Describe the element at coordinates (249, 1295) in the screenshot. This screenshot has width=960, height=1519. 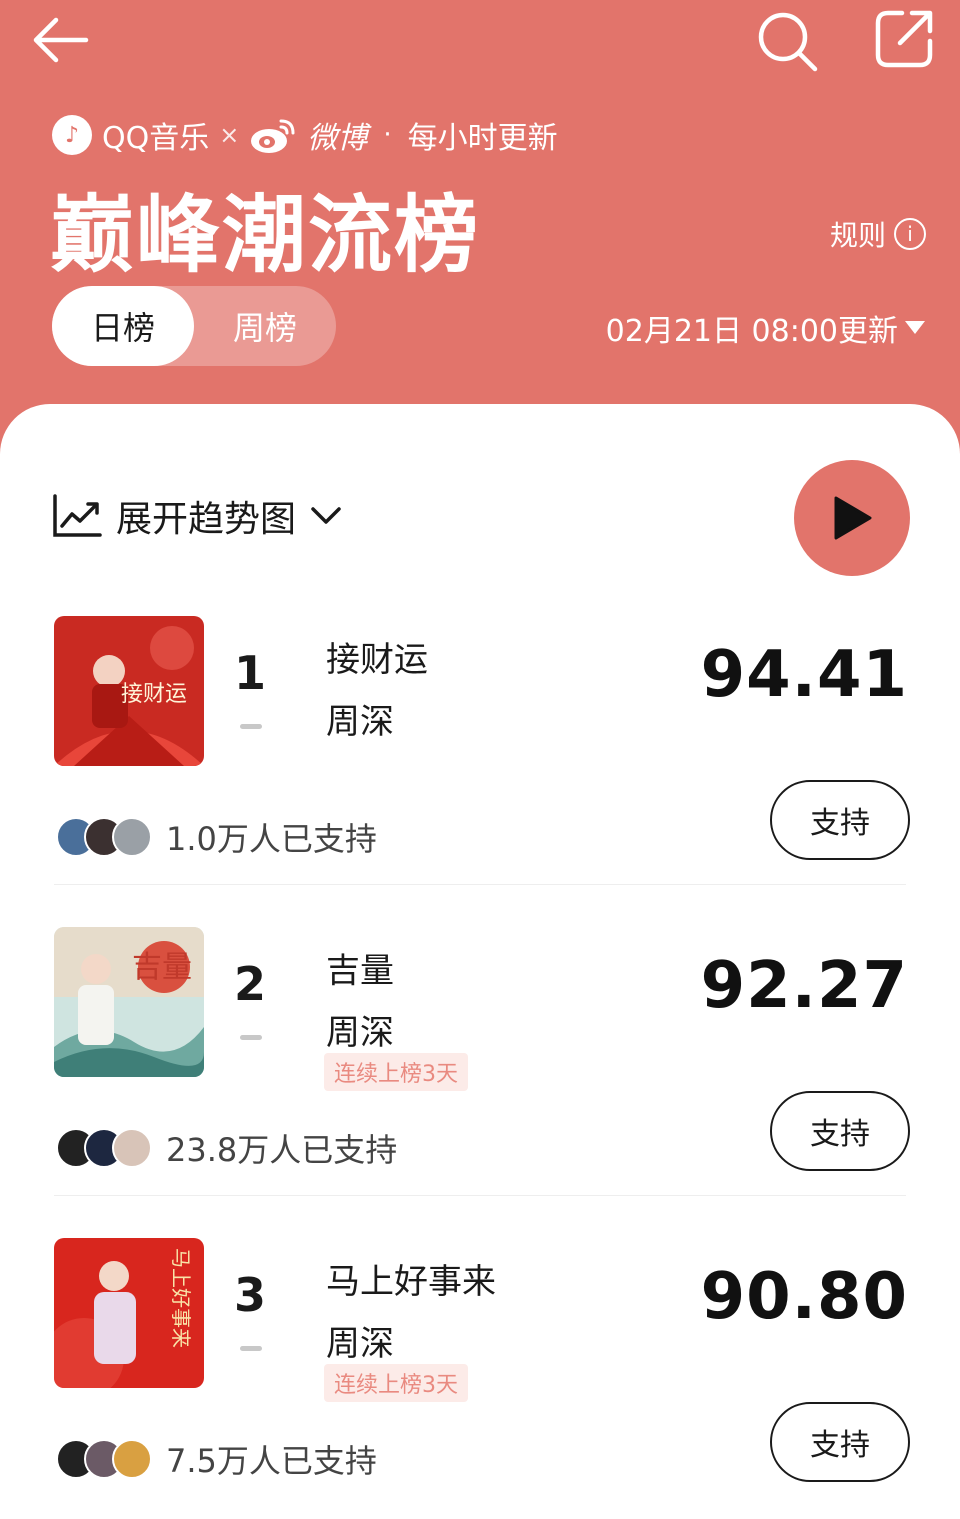
I see `rank-number: 3` at that location.